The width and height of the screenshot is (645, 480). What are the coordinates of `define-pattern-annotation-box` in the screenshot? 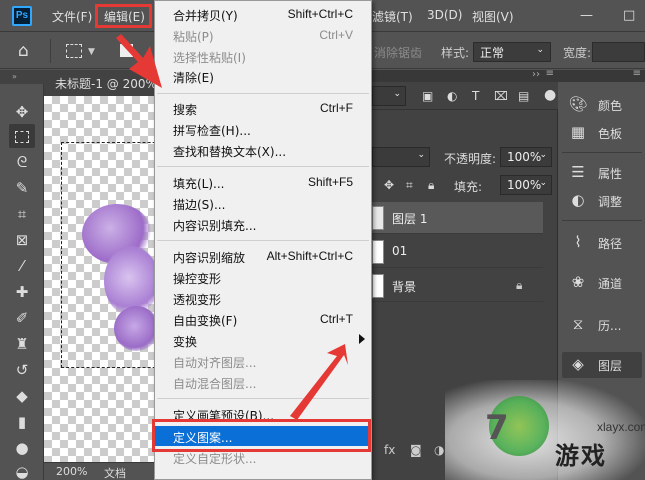 It's located at (261, 435).